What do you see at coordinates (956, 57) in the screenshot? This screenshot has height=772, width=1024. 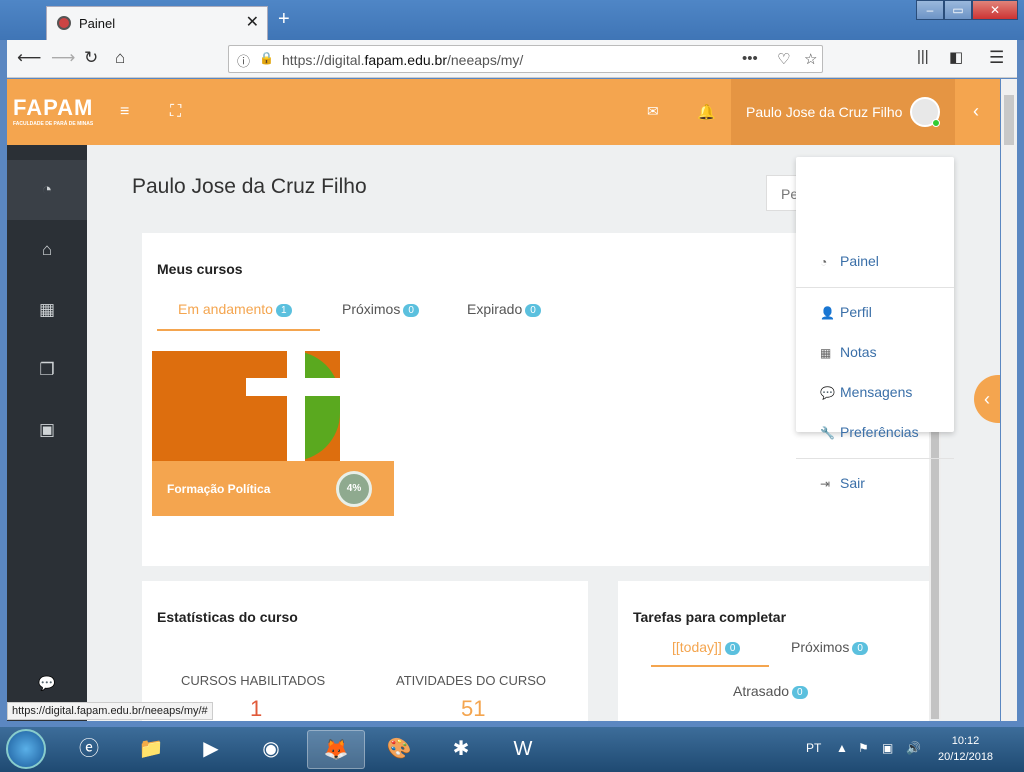 I see `sidebar-toggle-icon: ◧` at bounding box center [956, 57].